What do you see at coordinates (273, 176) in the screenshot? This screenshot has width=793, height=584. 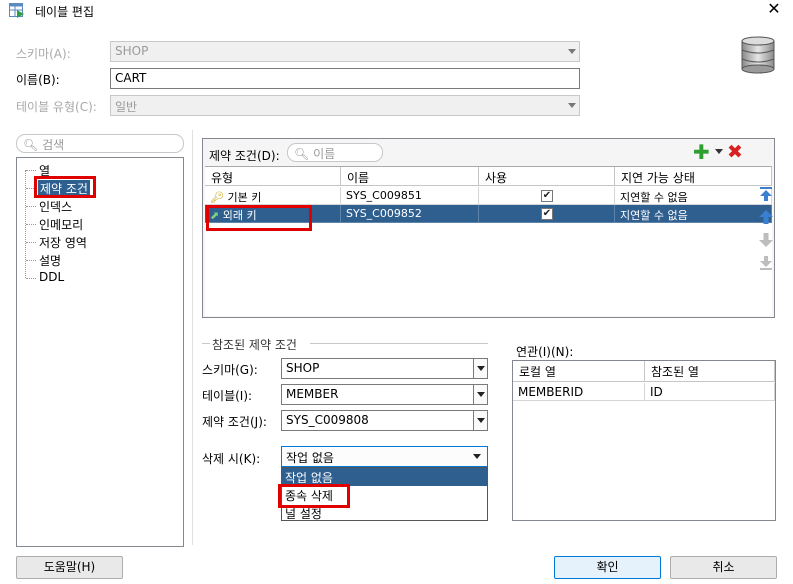 I see `column-header: 유형` at bounding box center [273, 176].